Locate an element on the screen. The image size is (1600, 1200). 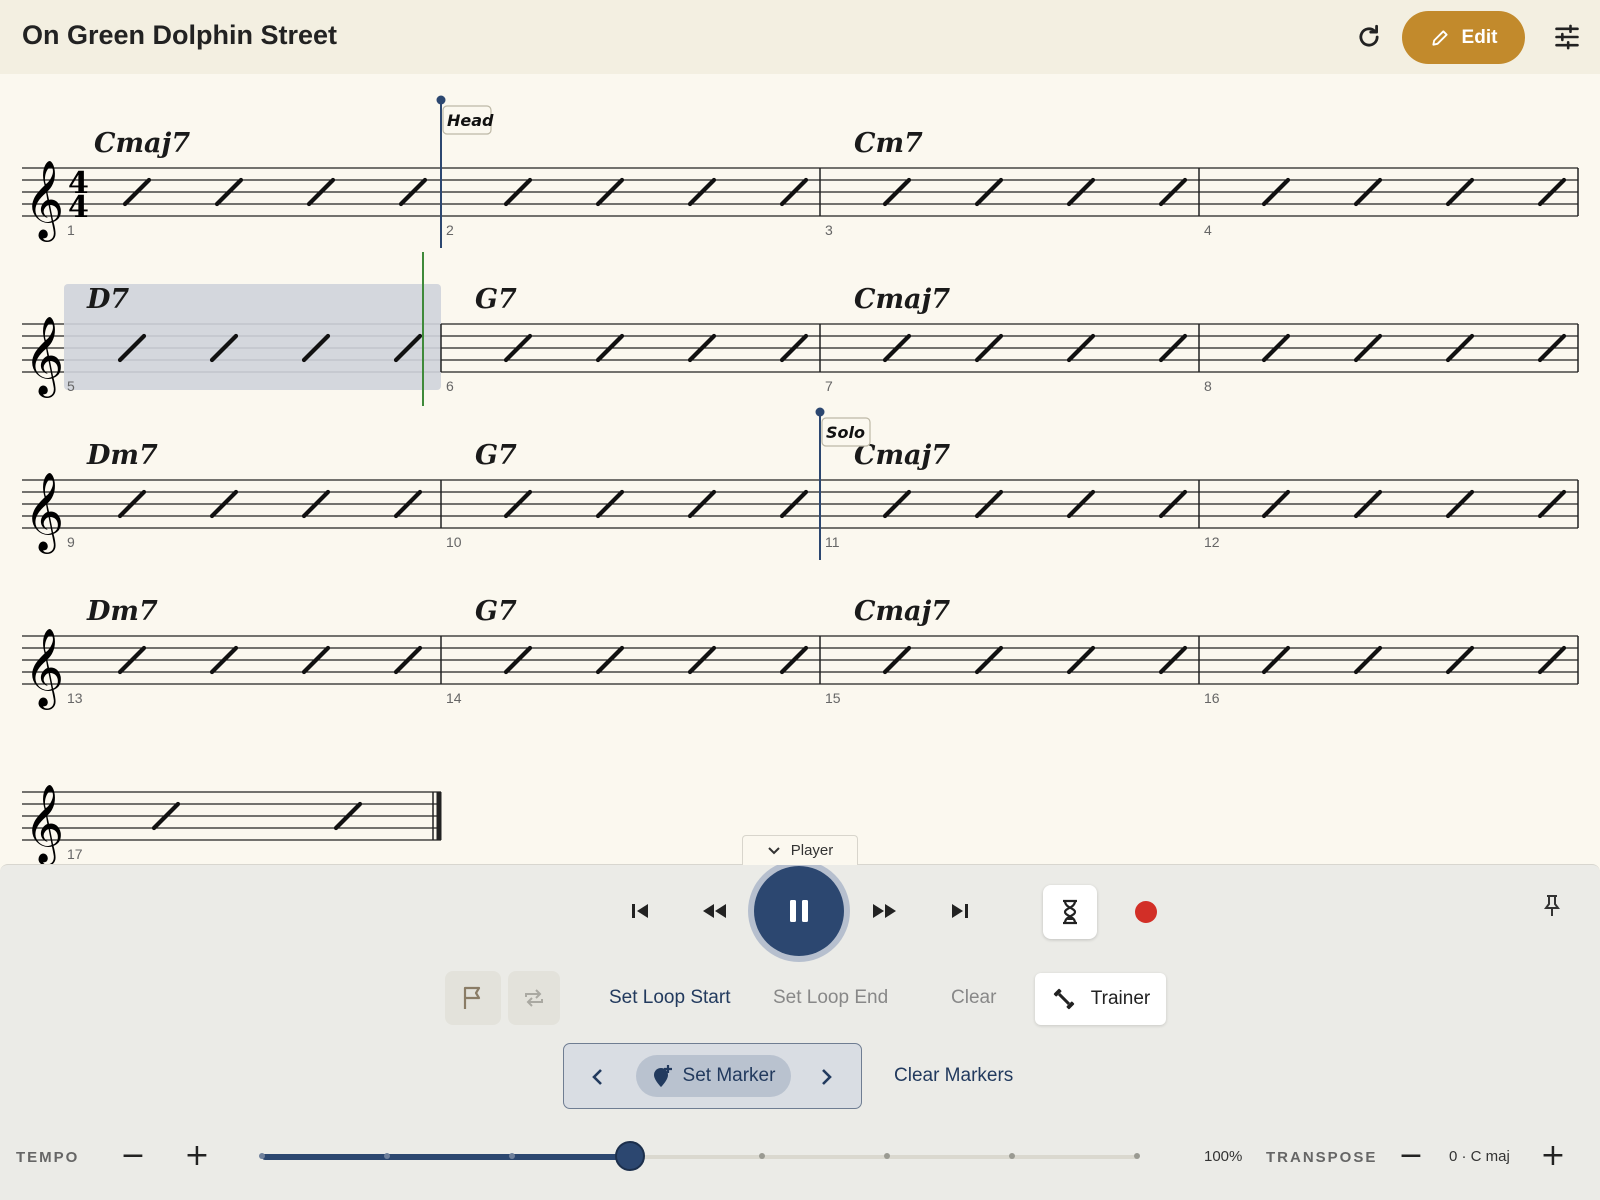
add-marker-icon is located at coordinates (662, 1076).